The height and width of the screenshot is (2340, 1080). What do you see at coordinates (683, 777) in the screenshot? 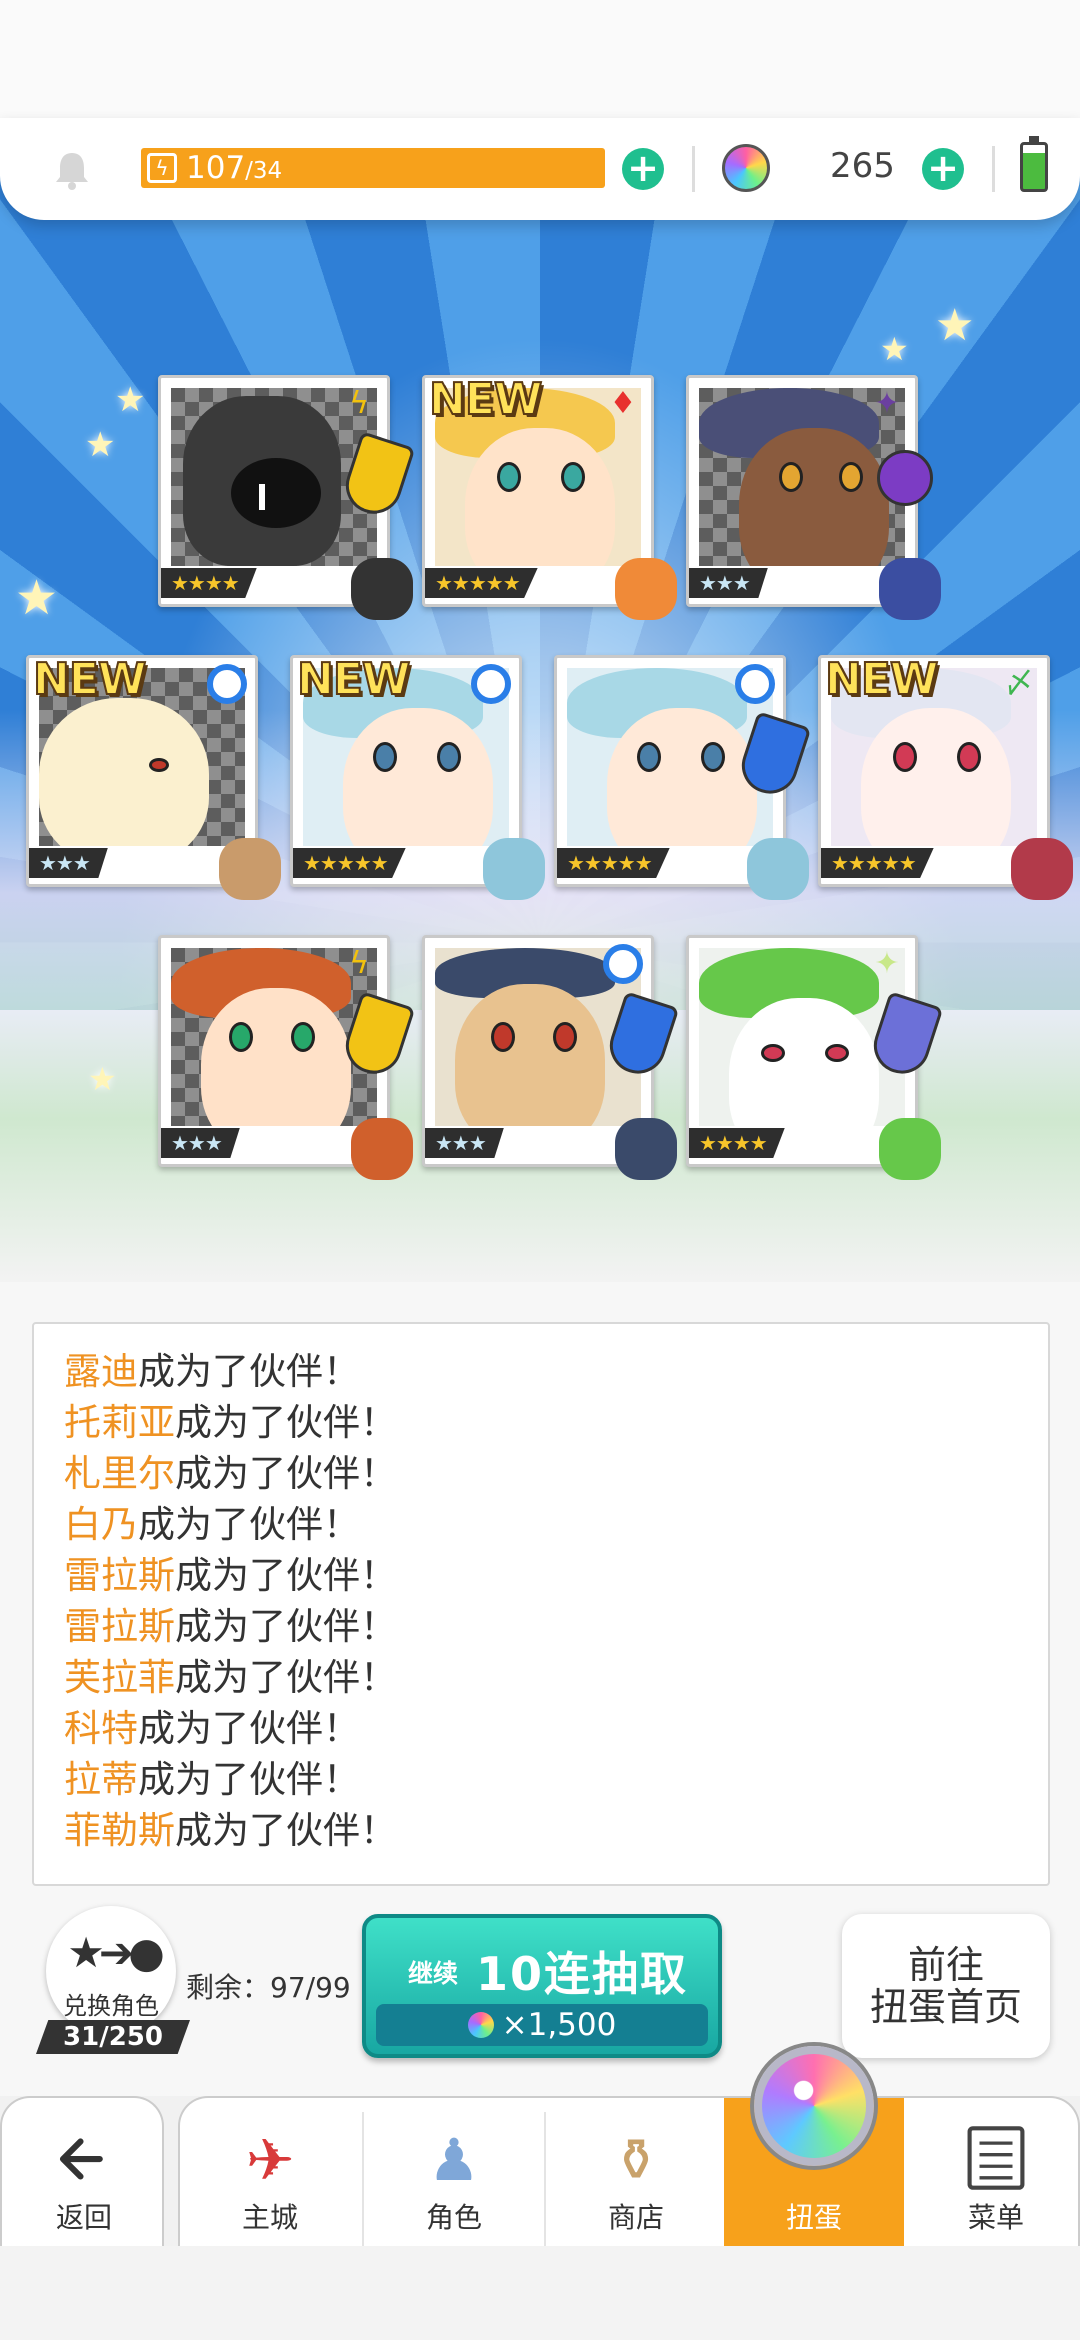
I see `character-card: ★★★★★` at bounding box center [683, 777].